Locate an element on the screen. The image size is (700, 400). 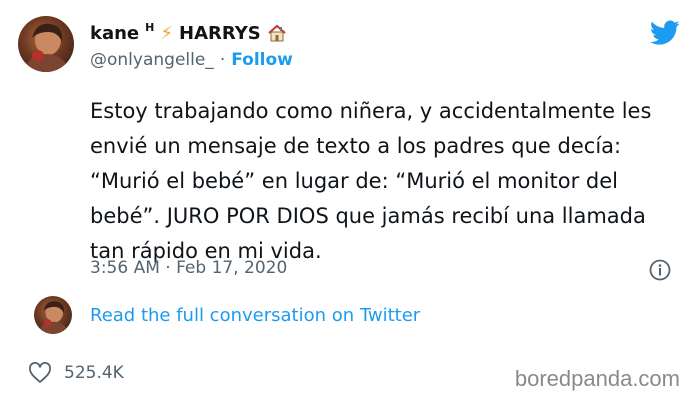
conversation-avatar is located at coordinates (53, 315).